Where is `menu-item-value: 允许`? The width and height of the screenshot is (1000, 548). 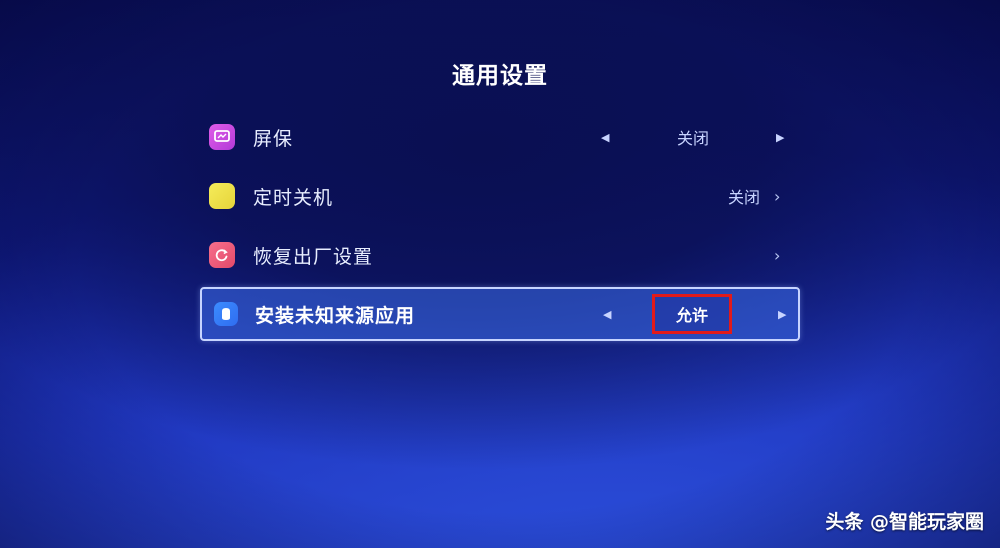
menu-item-value: 允许 is located at coordinates (691, 315).